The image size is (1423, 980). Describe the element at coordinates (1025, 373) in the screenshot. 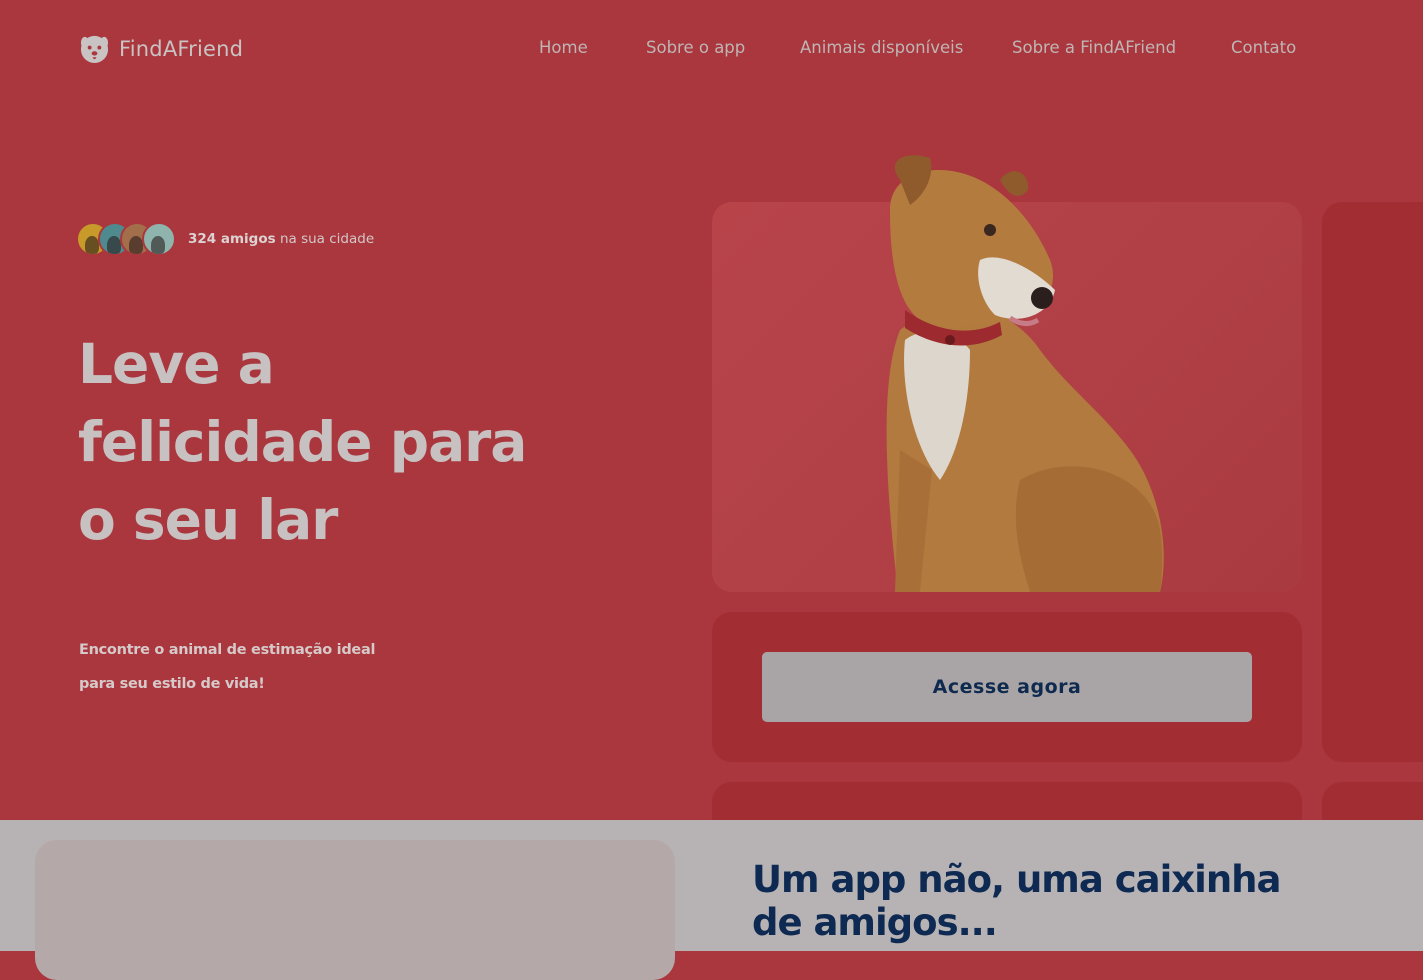

I see `dog-image` at that location.